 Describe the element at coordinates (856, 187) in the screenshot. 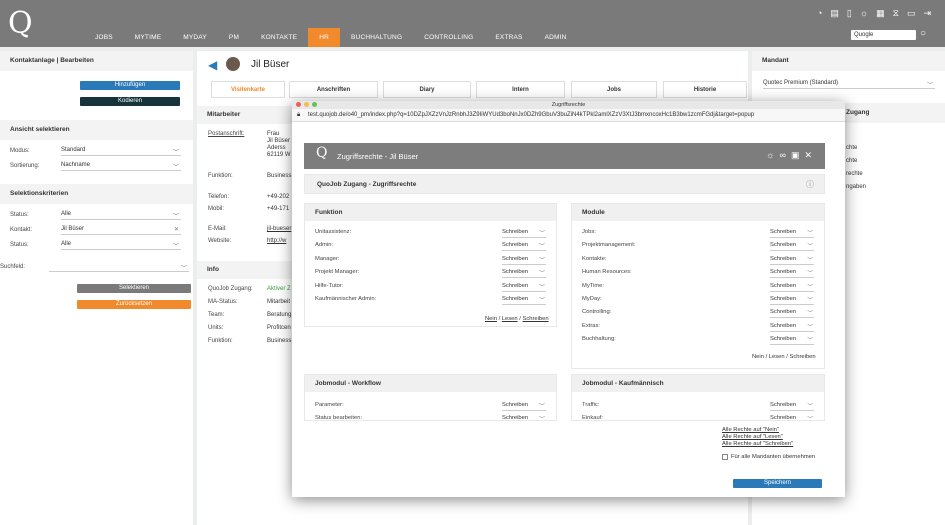

I see `zugang-item: ngaben` at that location.